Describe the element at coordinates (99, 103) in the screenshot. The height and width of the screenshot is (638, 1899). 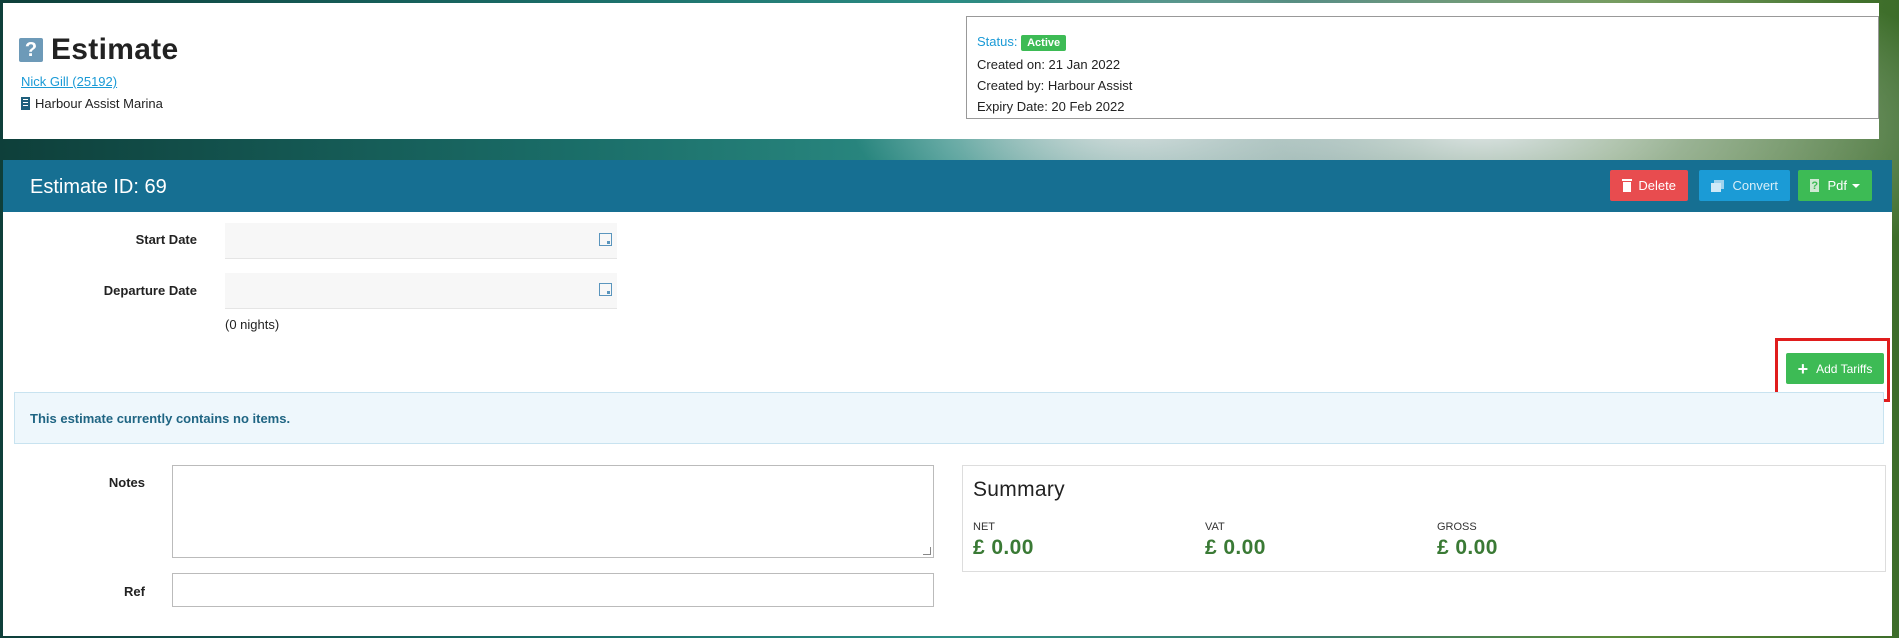
I see `marina-name: Harbour Assist Marina` at that location.